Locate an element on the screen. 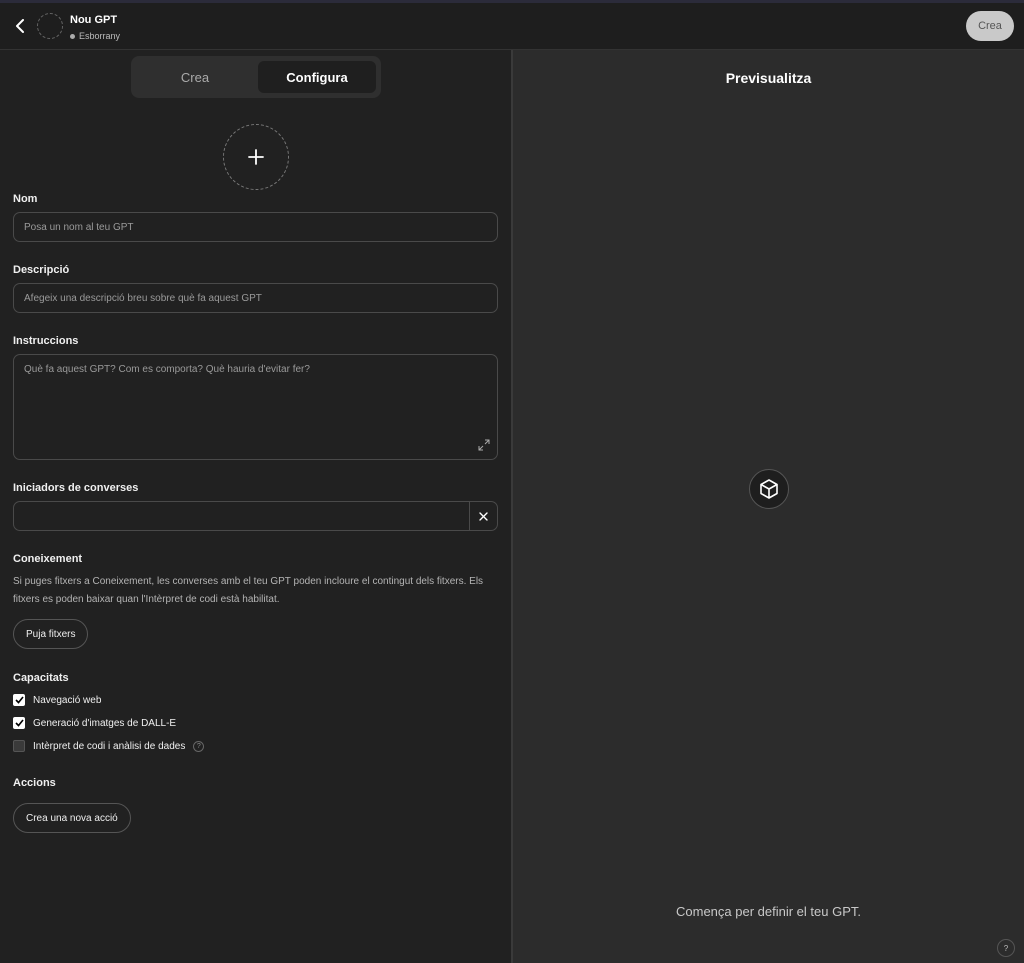 This screenshot has width=1024, height=963. status-label: Esborrany is located at coordinates (100, 36).